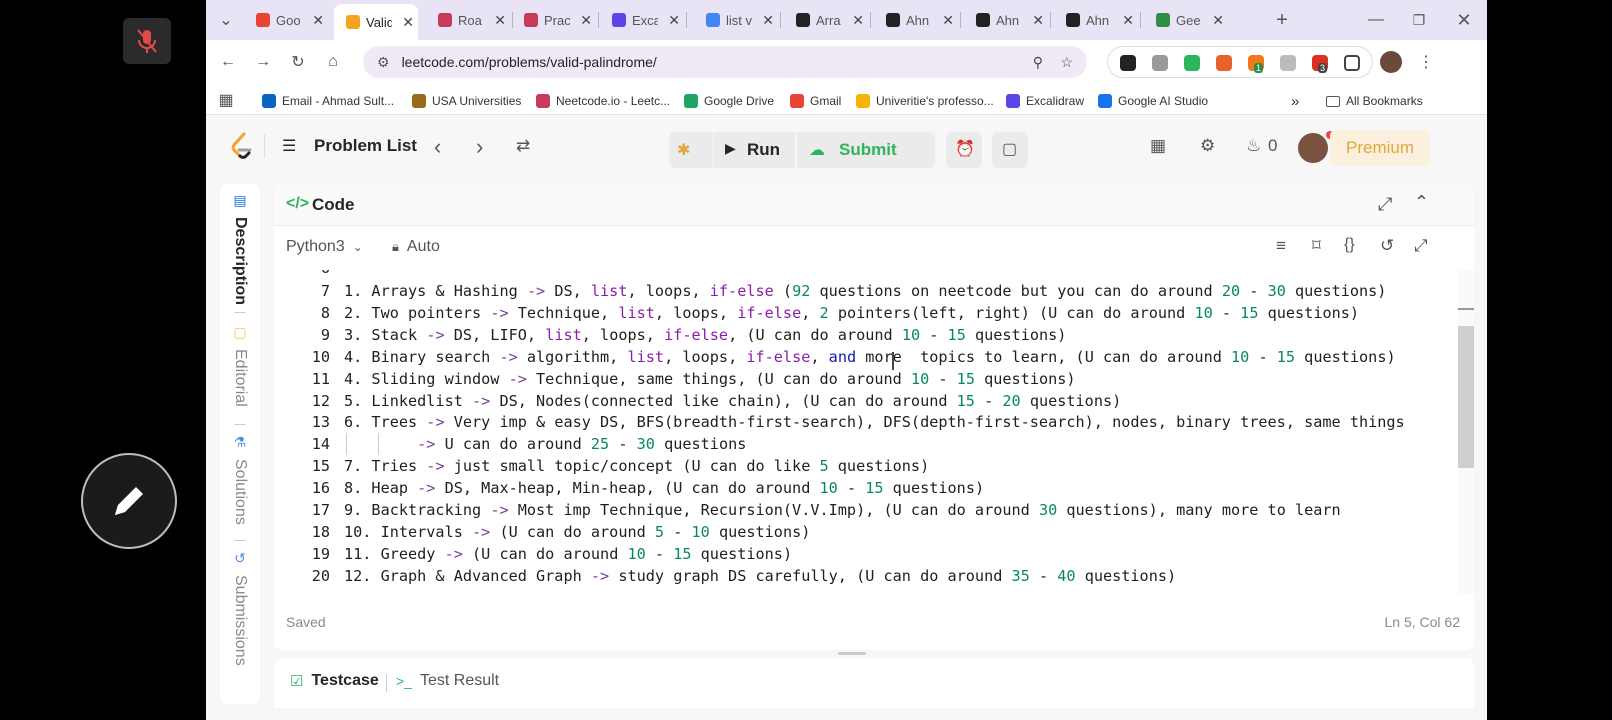 This screenshot has width=1612, height=720. Describe the element at coordinates (468, 20) in the screenshot. I see `browser-tab: Roa ✕` at that location.